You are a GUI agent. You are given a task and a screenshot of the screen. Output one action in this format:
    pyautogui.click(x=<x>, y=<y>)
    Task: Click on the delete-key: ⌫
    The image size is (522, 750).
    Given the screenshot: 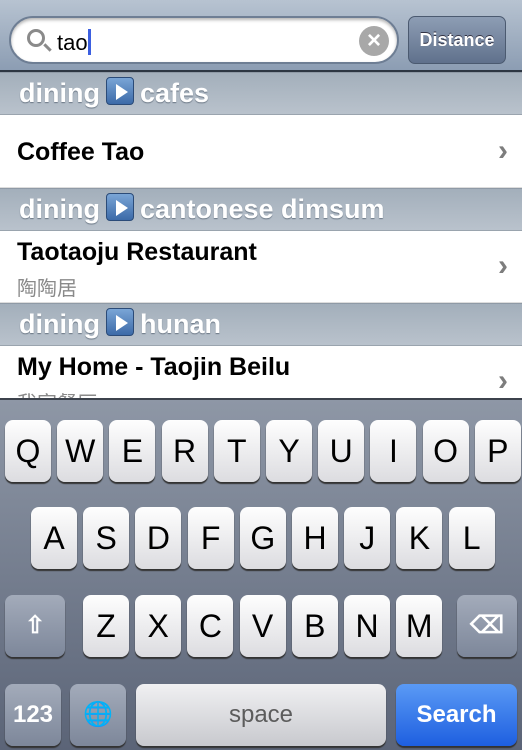 What is the action you would take?
    pyautogui.click(x=487, y=626)
    